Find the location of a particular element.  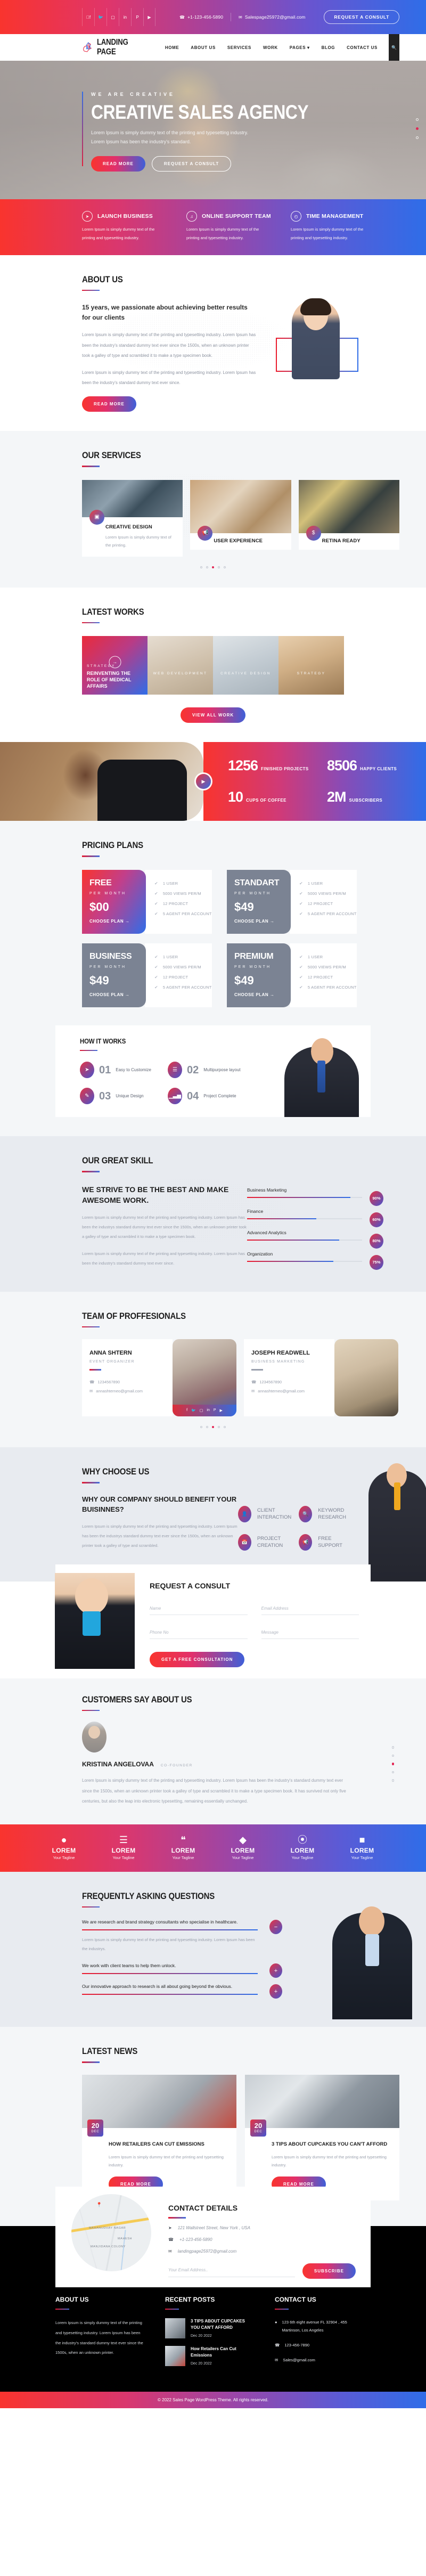

work-card: CREATIVE DESIGN is located at coordinates (245, 666).